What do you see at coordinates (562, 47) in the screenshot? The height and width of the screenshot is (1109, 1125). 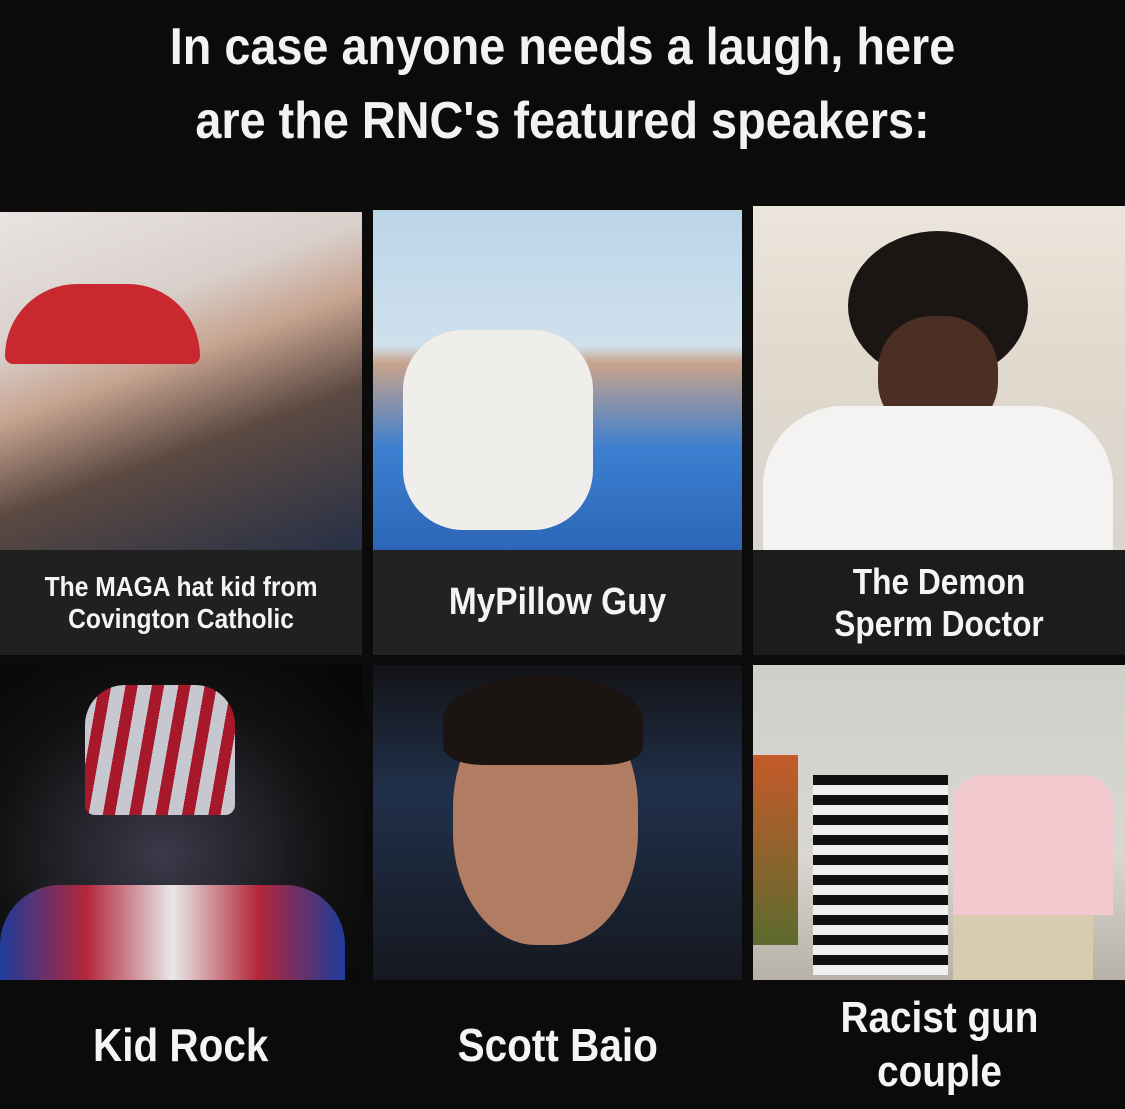 I see `title-line-1: In case anyone needs a laugh, here` at bounding box center [562, 47].